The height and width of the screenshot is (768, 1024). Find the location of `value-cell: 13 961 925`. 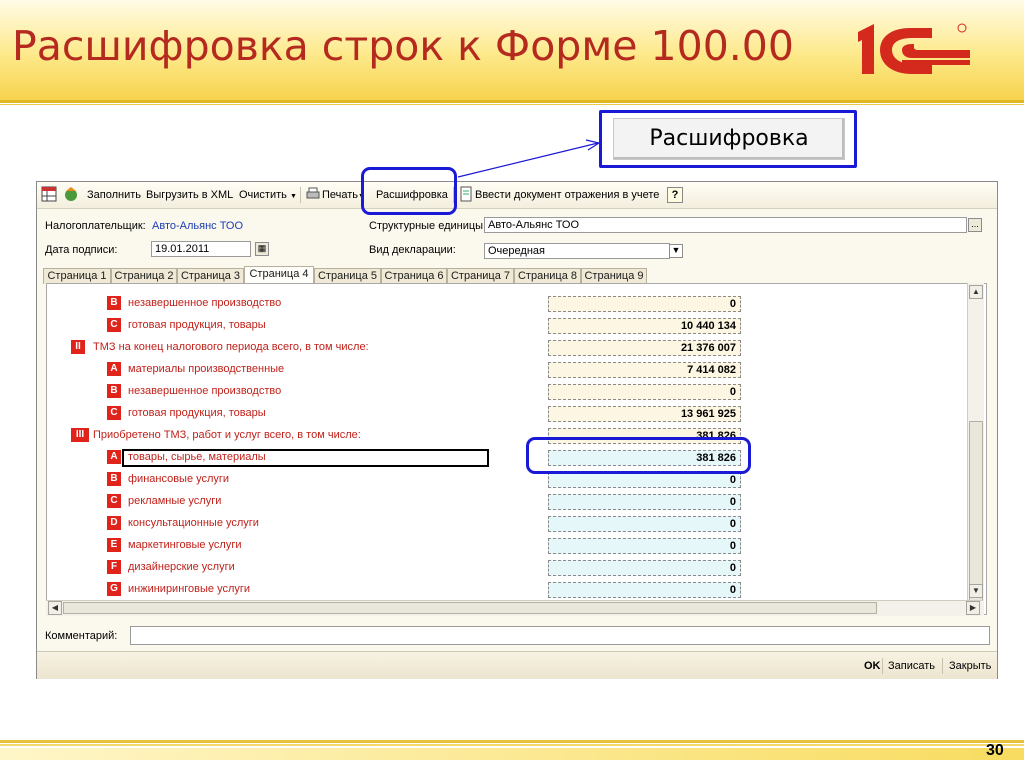

value-cell: 13 961 925 is located at coordinates (644, 414).